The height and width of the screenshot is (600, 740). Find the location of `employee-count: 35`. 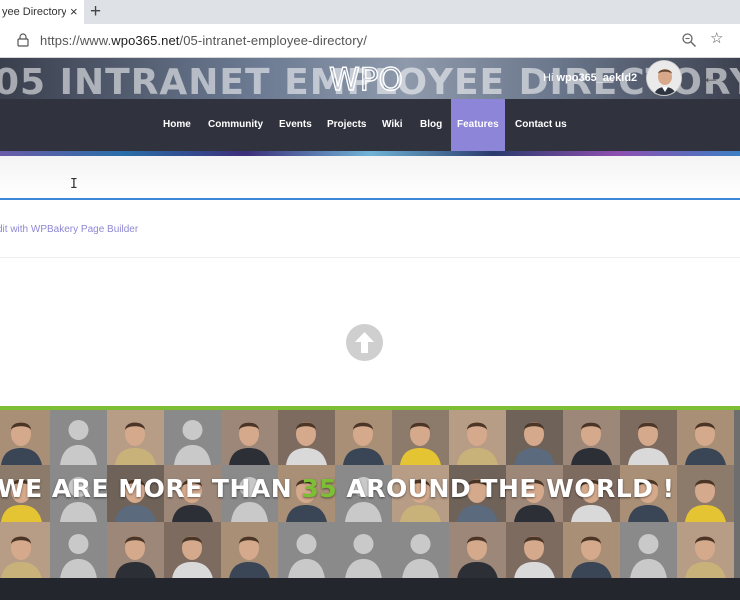

employee-count: 35 is located at coordinates (319, 488).